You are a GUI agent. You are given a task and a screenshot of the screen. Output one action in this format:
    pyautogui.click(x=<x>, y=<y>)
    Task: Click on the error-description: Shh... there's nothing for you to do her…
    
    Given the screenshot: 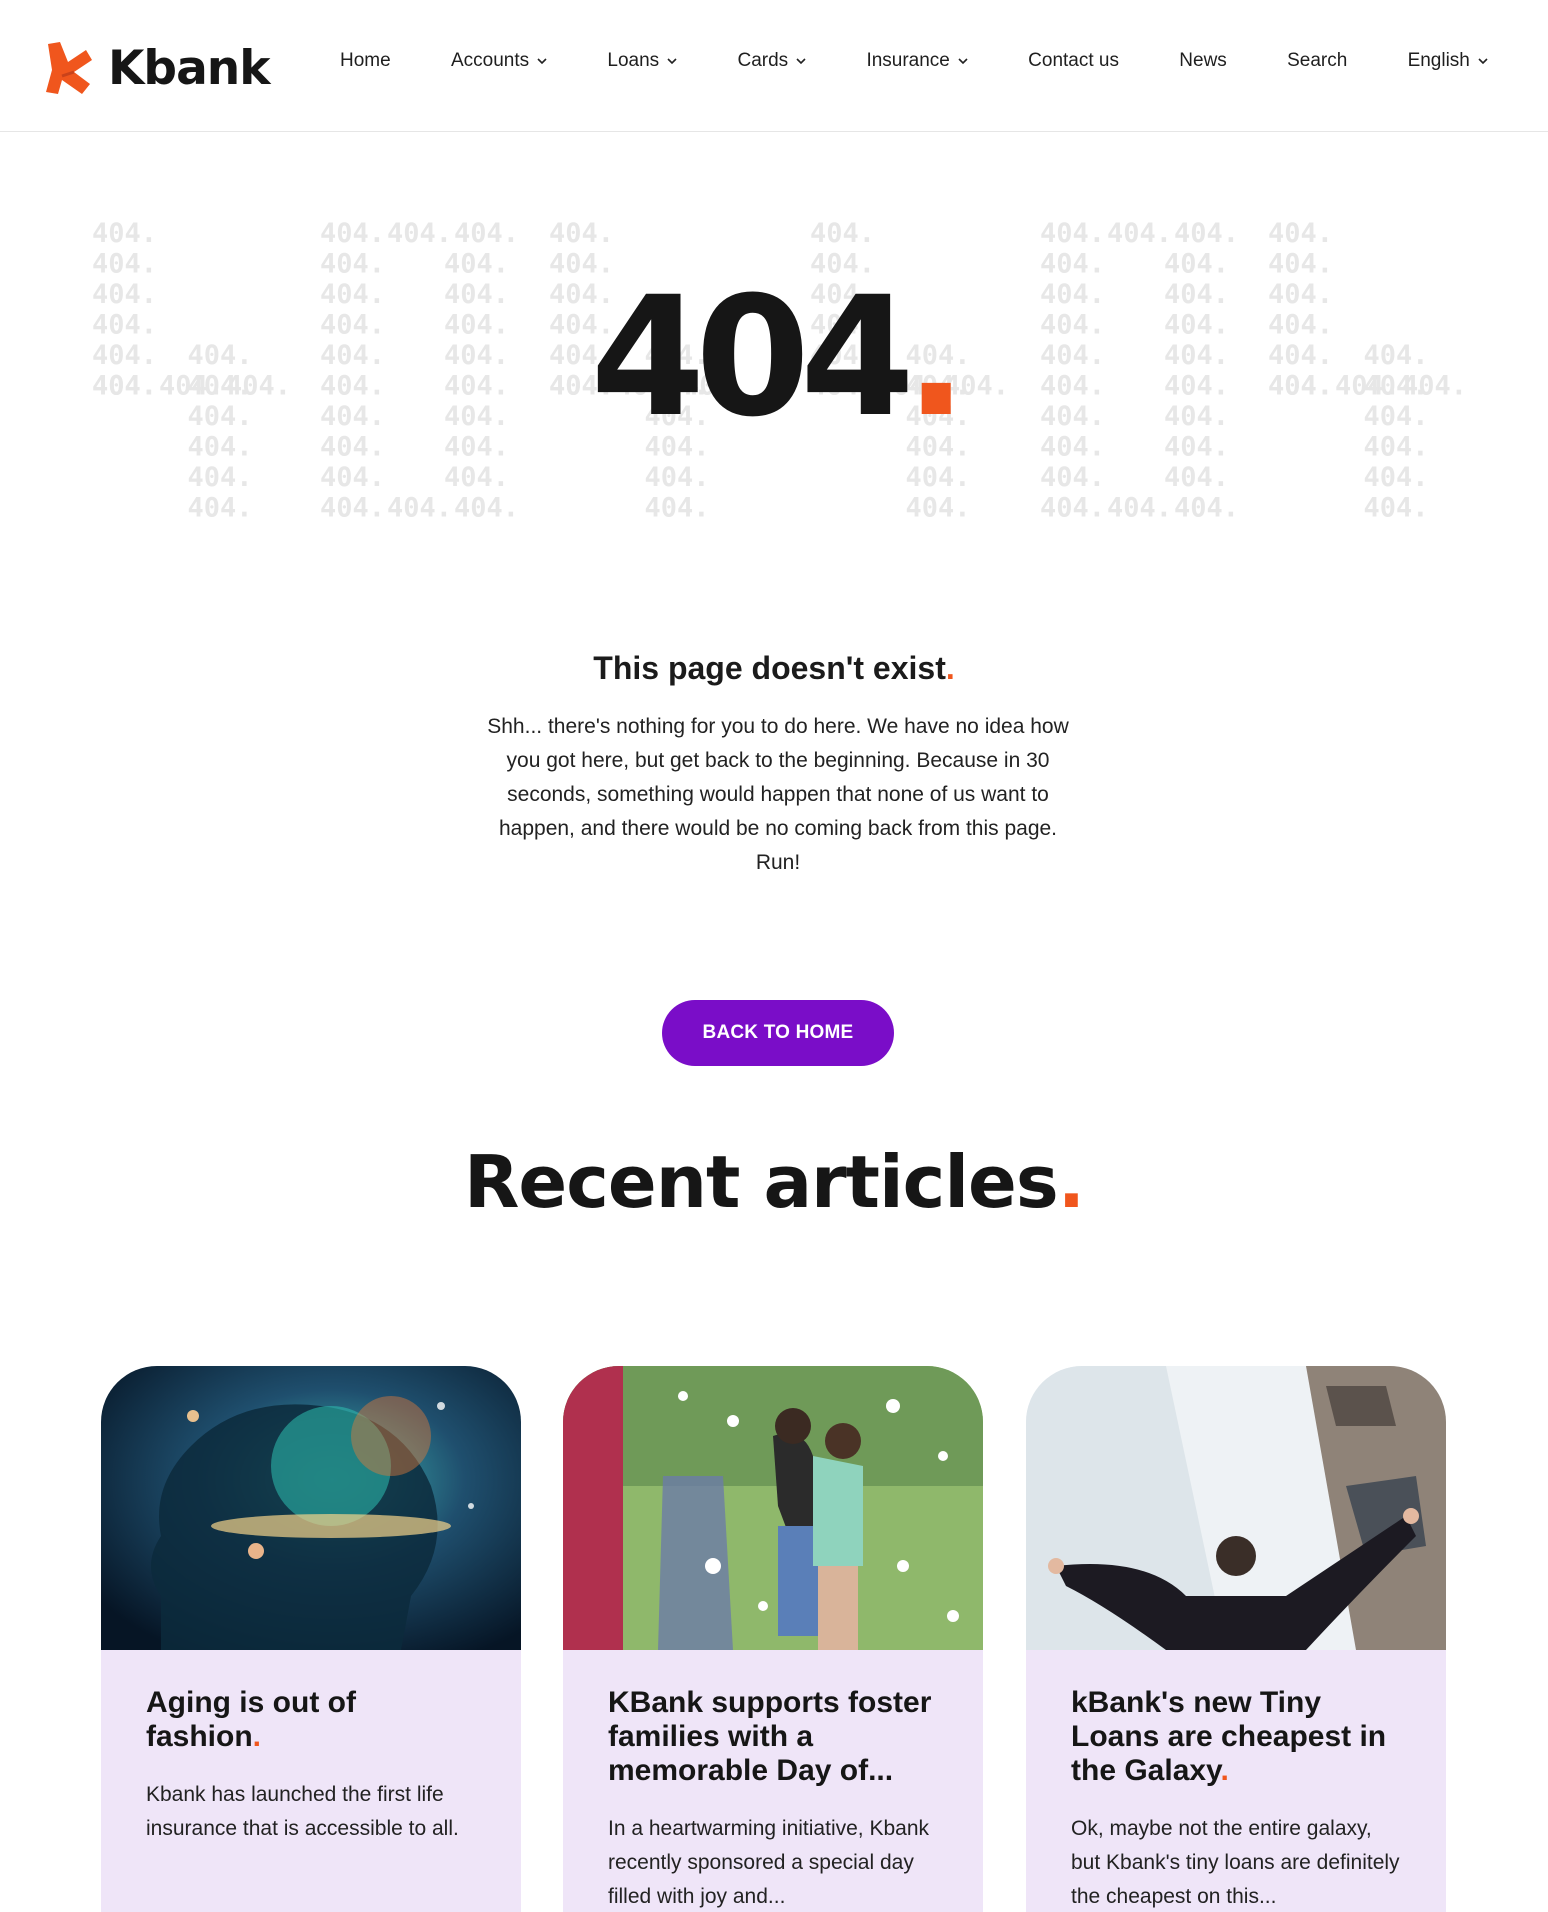 What is the action you would take?
    pyautogui.click(x=778, y=794)
    